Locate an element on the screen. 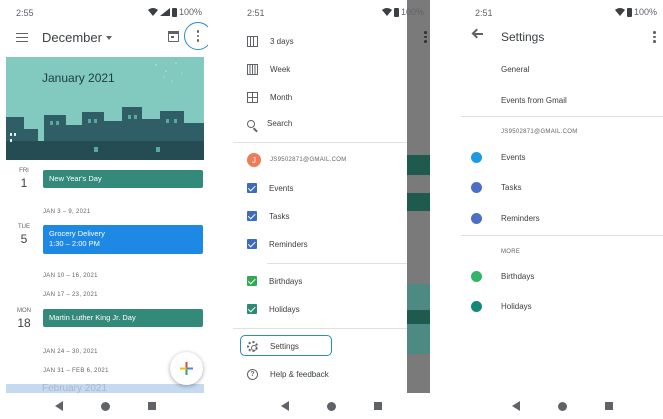 The image size is (663, 419). search-icon is located at coordinates (251, 123).